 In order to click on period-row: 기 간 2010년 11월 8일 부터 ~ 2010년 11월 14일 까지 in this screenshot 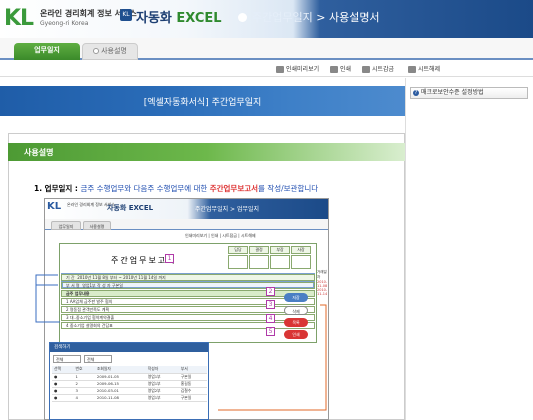, I will do `click(188, 277)`.